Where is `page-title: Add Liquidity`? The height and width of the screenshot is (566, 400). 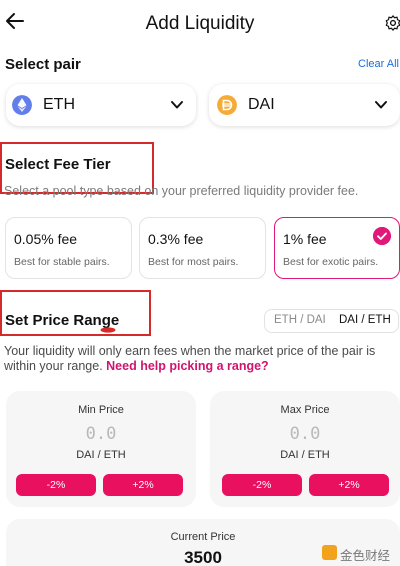 page-title: Add Liquidity is located at coordinates (200, 23).